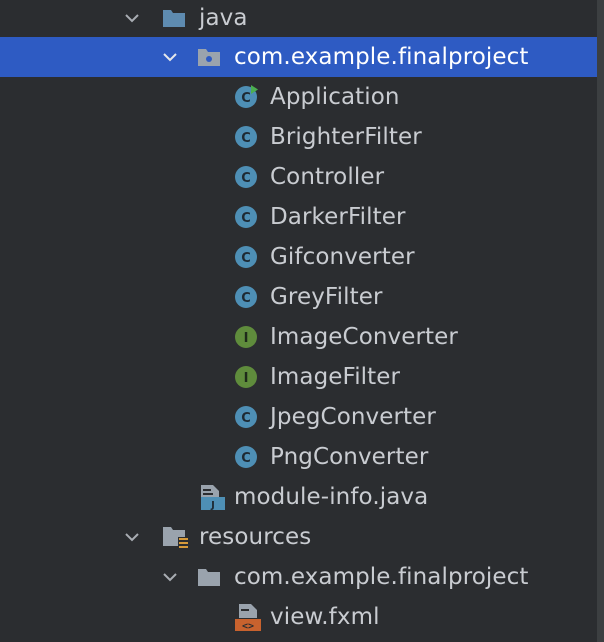 The width and height of the screenshot is (604, 642). I want to click on tree-item-application: C Application, so click(298, 97).